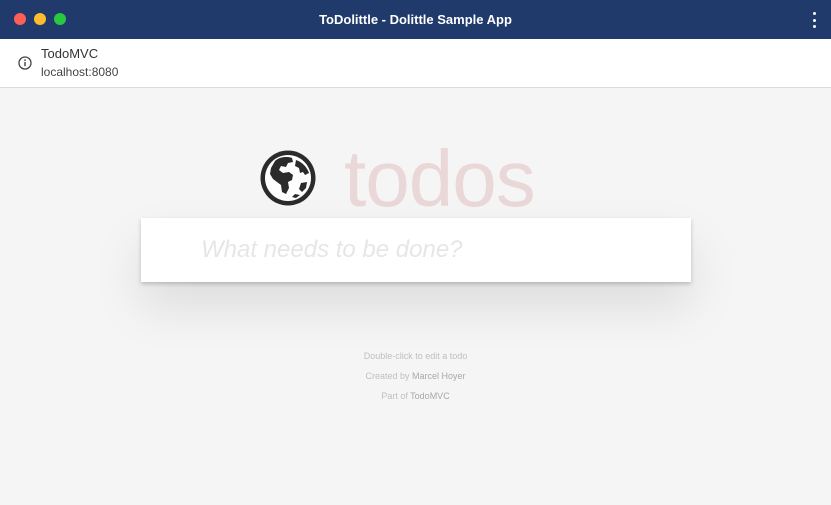 This screenshot has height=505, width=831. Describe the element at coordinates (80, 72) in the screenshot. I see `site-url: localhost:8080` at that location.